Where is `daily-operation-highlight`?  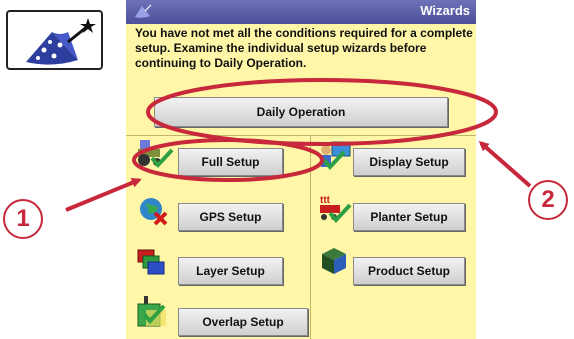
daily-operation-highlight is located at coordinates (322, 112).